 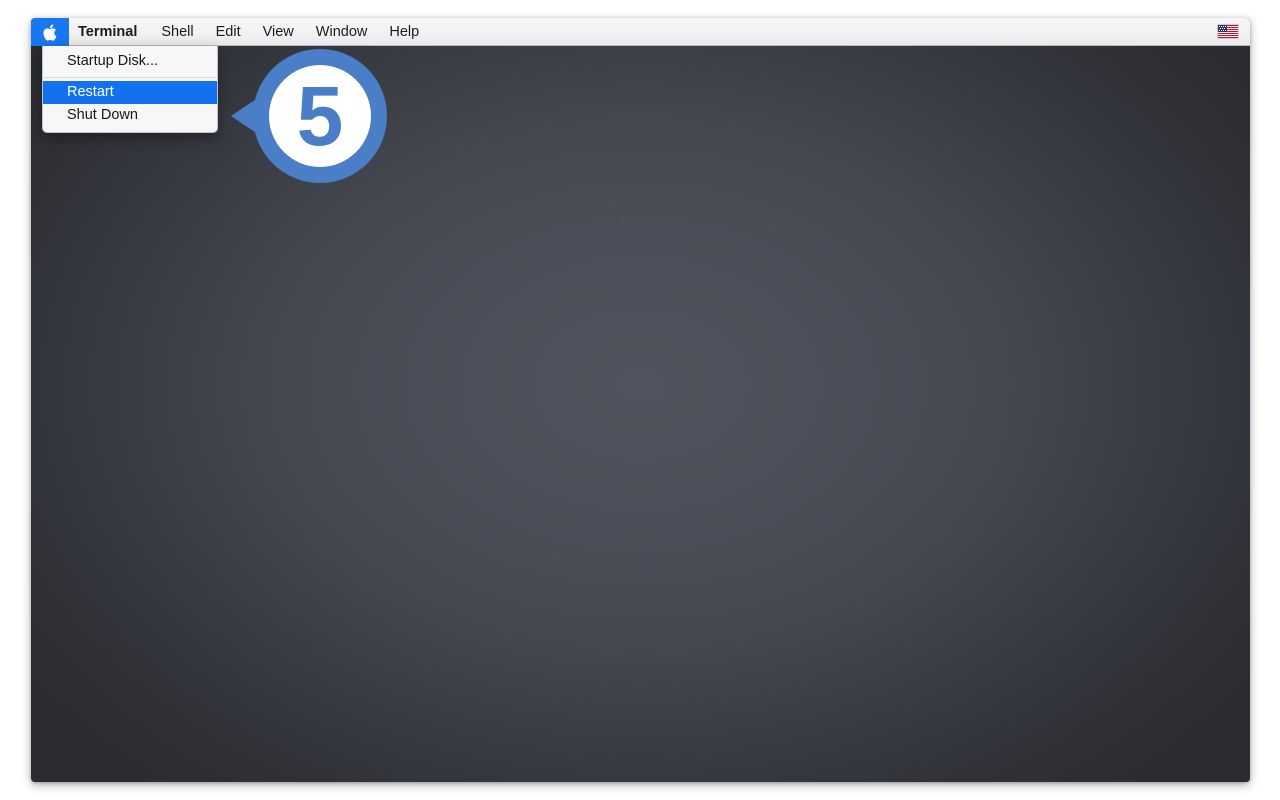 I want to click on menu-shell: Shell, so click(x=177, y=32).